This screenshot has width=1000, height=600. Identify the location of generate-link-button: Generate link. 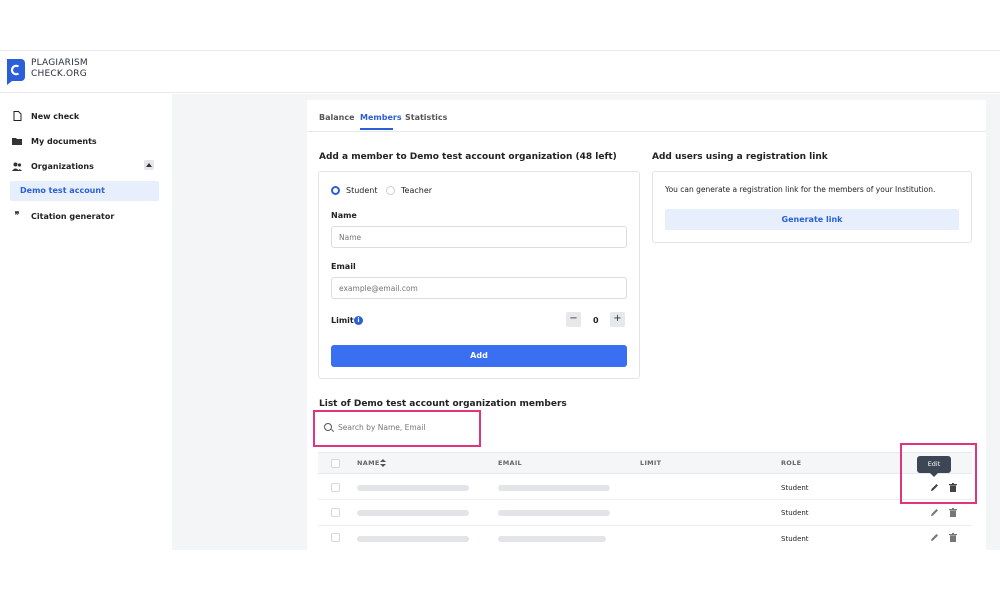
(812, 219).